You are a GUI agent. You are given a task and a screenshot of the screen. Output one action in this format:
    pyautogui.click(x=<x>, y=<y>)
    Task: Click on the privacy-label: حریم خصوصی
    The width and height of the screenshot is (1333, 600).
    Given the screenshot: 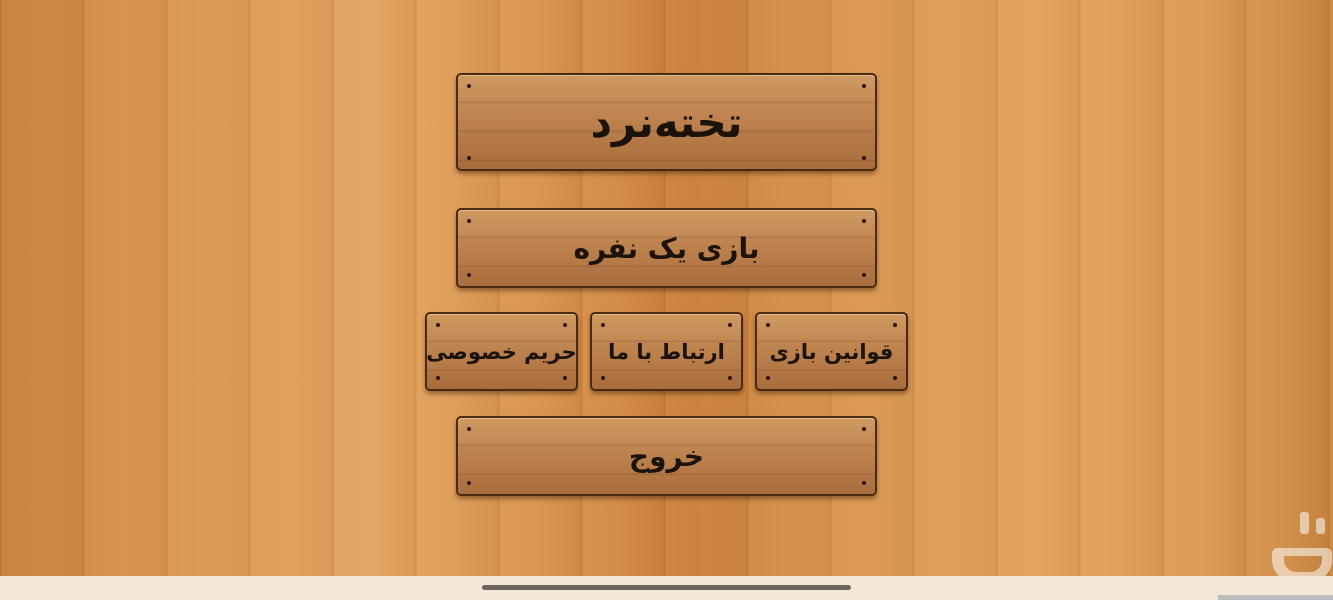 What is the action you would take?
    pyautogui.click(x=501, y=351)
    